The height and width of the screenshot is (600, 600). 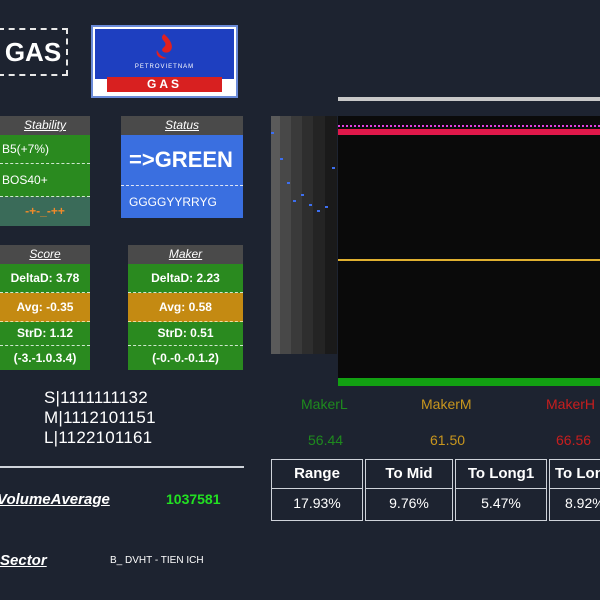 What do you see at coordinates (182, 160) in the screenshot?
I see `status-main: =>GREEN` at bounding box center [182, 160].